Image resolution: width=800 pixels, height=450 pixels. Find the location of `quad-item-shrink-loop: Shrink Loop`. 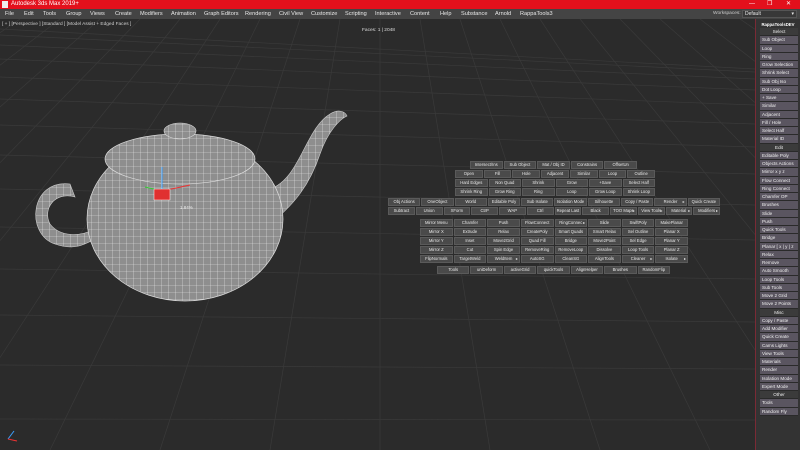

quad-item-shrink-loop: Shrink Loop is located at coordinates (638, 192).